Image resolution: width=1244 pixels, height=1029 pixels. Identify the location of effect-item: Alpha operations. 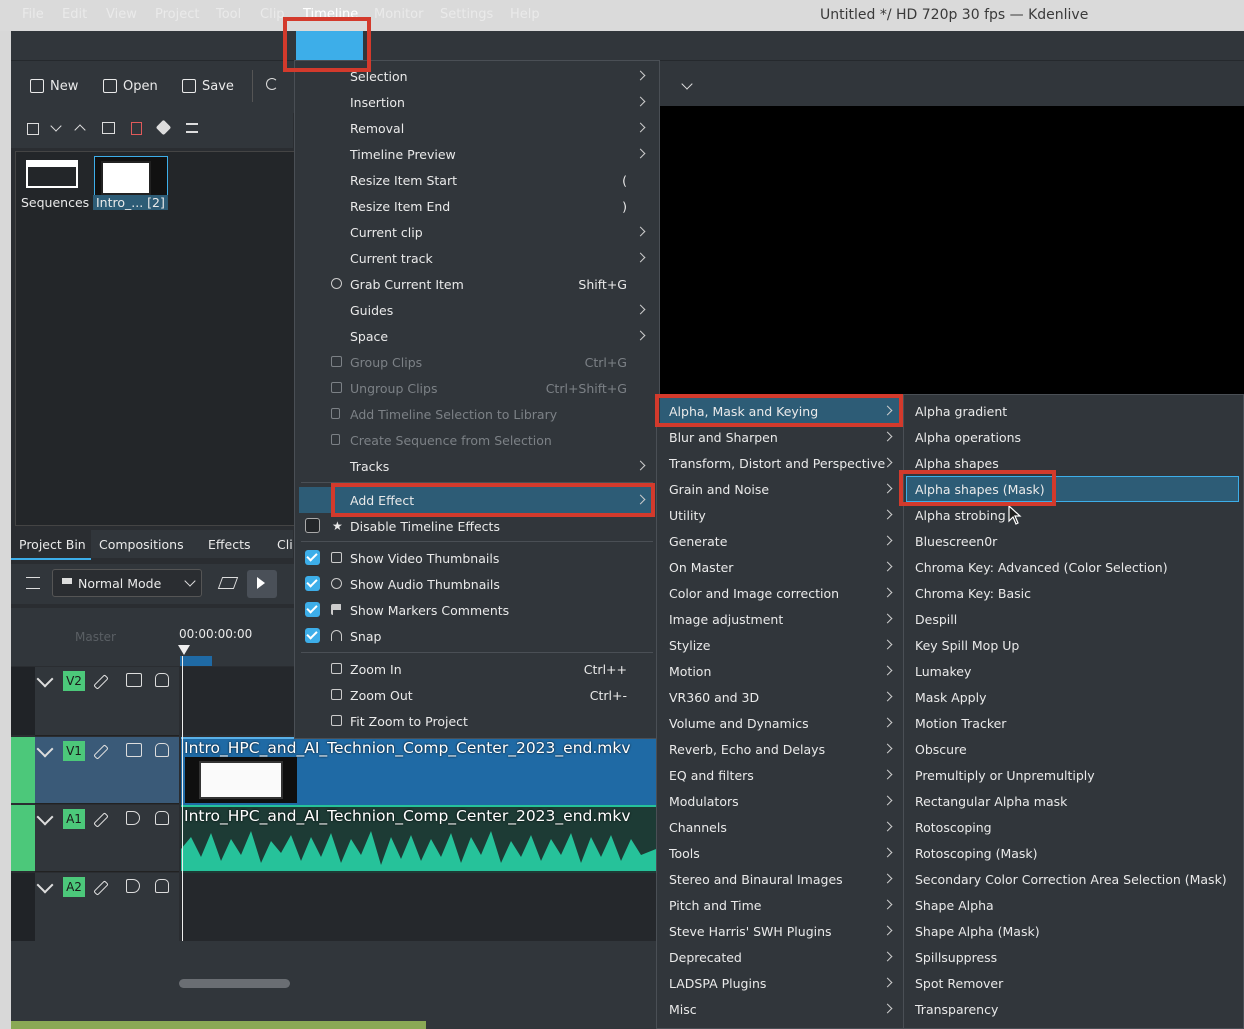
(1073, 437).